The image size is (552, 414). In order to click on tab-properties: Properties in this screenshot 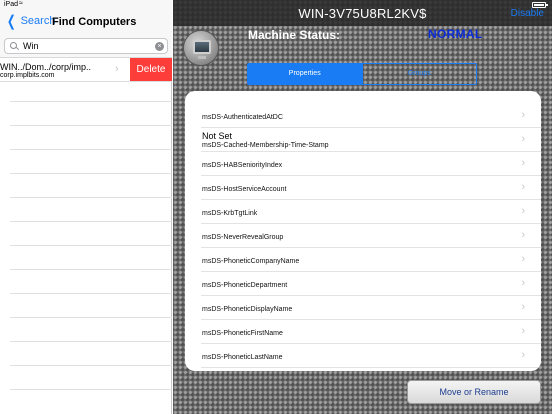, I will do `click(305, 74)`.